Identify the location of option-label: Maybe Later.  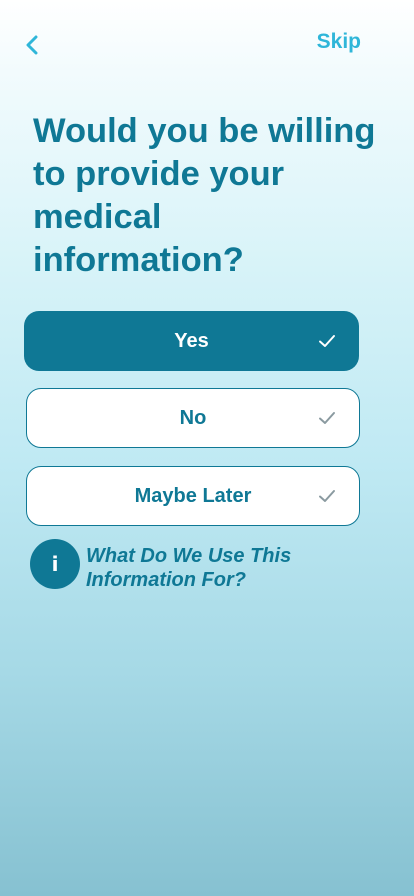
(193, 495).